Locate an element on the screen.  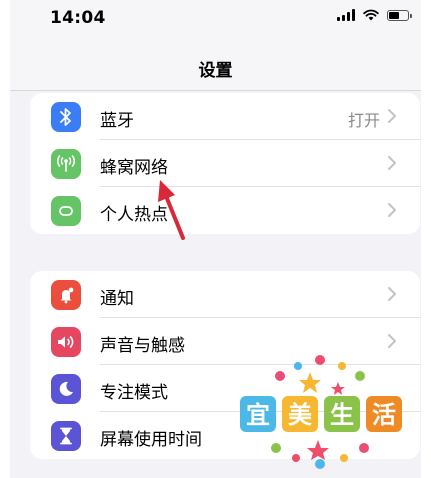
settings-row-cellular: 蜂窝网络 is located at coordinates (225, 163).